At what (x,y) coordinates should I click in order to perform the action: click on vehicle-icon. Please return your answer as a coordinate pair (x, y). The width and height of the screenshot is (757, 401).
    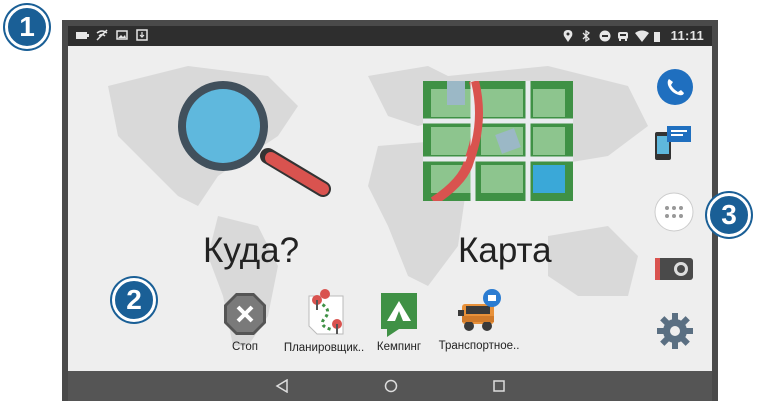
    Looking at the image, I should click on (479, 310).